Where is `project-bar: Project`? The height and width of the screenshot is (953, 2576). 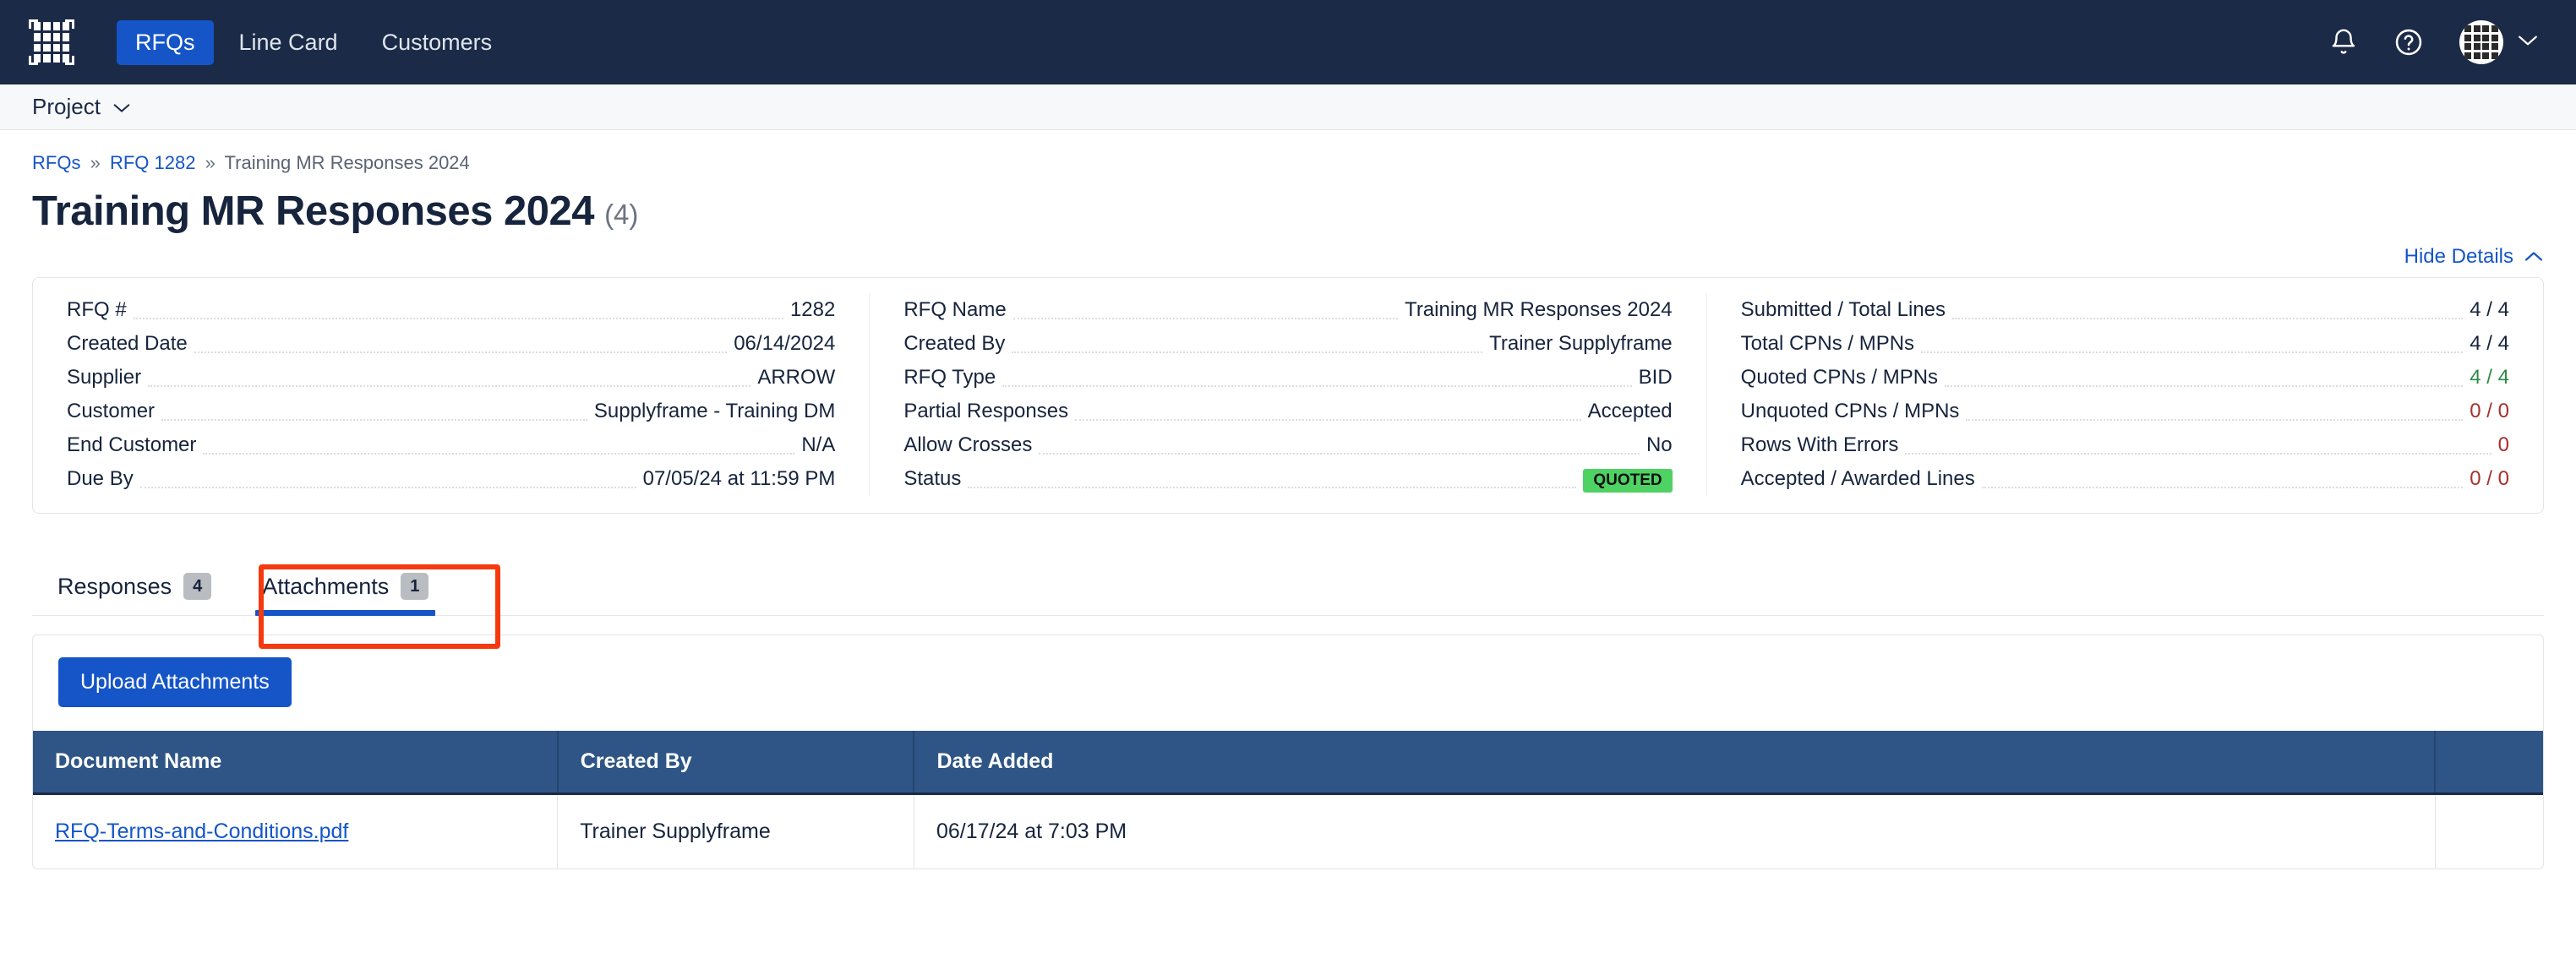 project-bar: Project is located at coordinates (1288, 107).